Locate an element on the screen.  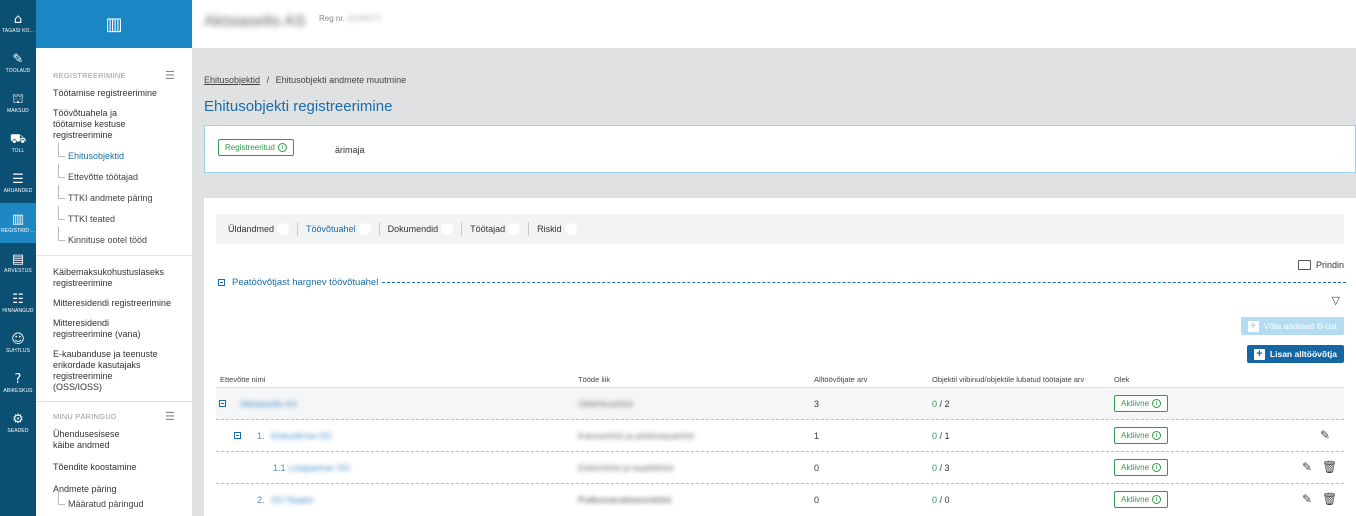
status-card: Registreeritud i ärimaja is located at coordinates (780, 149).